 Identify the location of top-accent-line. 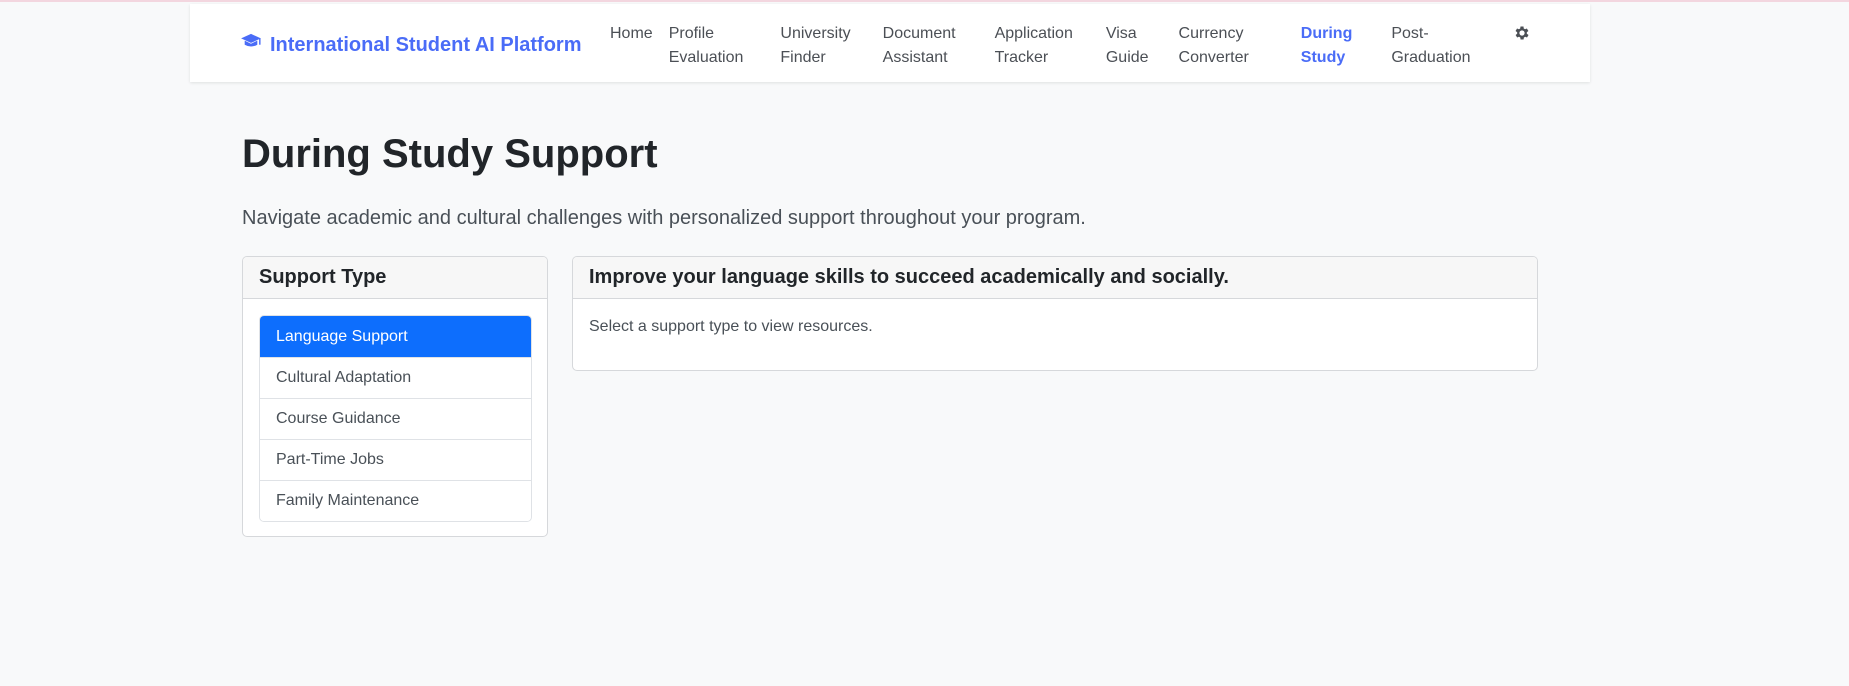
(924, 1).